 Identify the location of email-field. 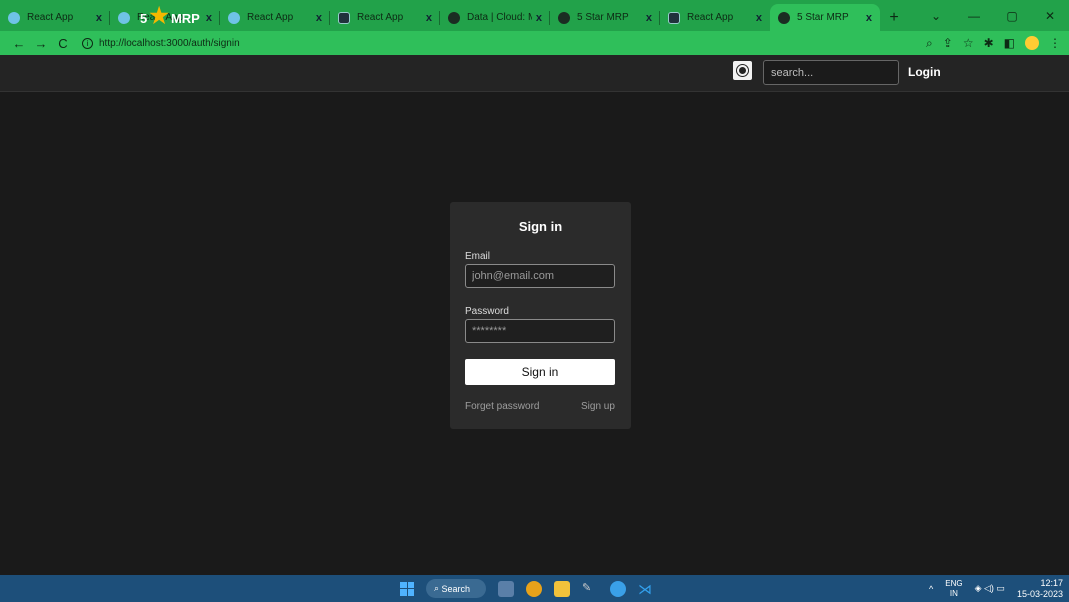
(540, 276).